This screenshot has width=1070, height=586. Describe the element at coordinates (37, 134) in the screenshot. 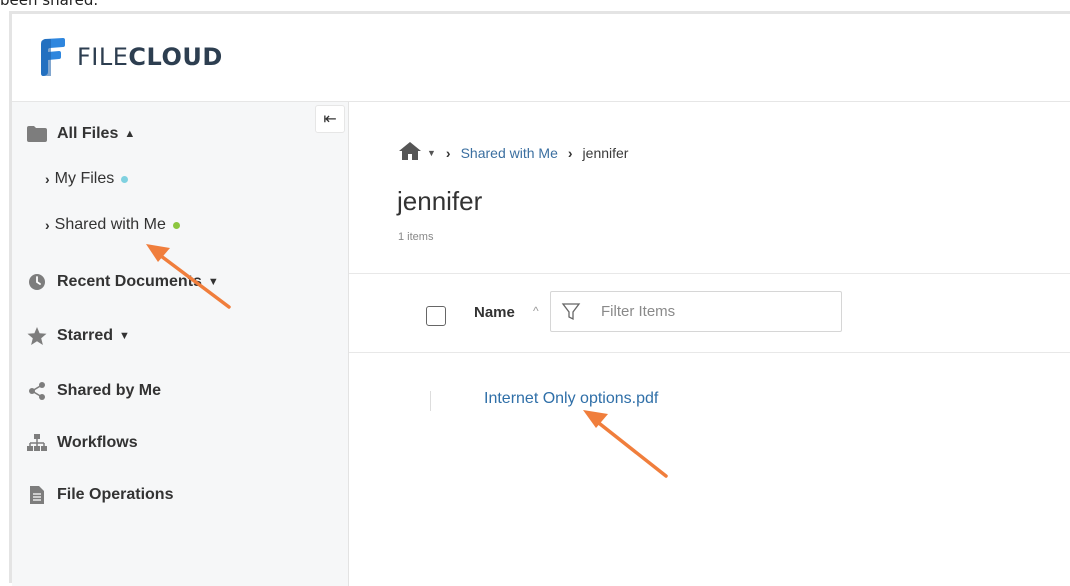

I see `folder-icon` at that location.